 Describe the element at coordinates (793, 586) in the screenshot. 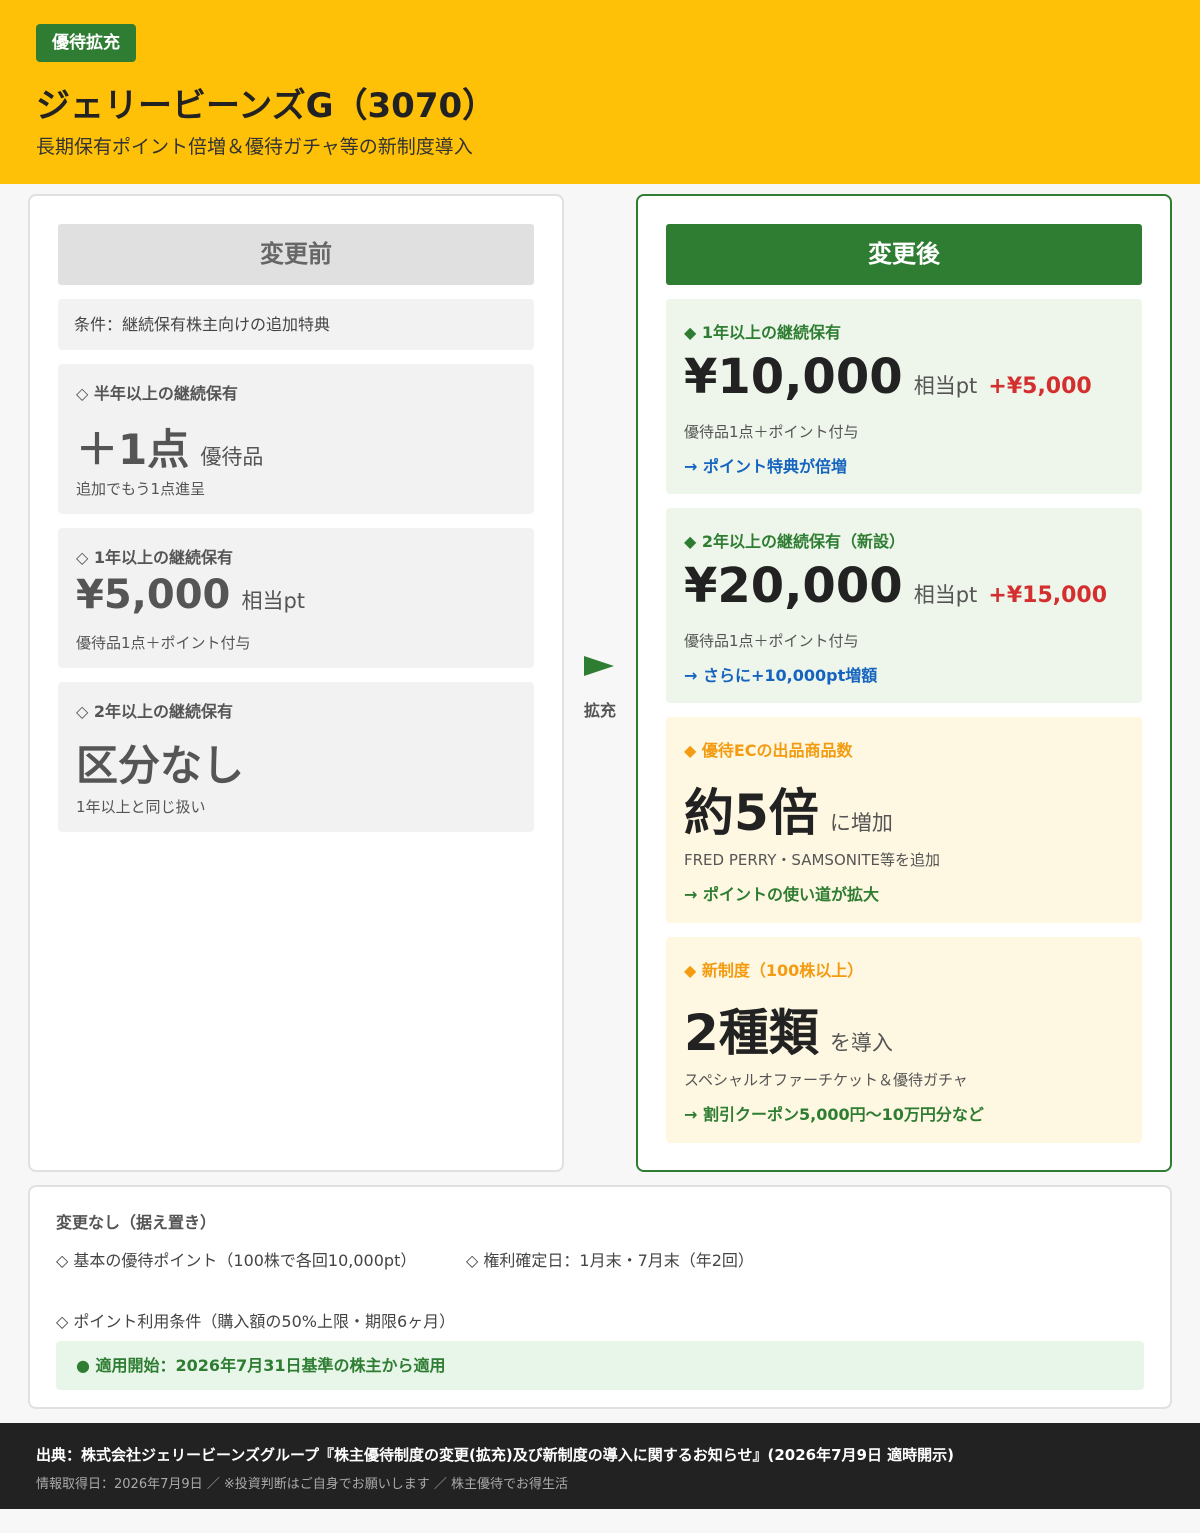

I see `card-value: ¥20,000` at that location.